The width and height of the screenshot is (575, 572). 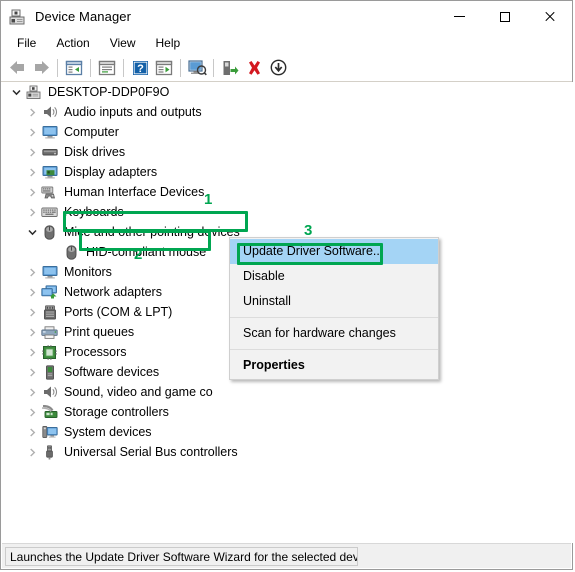 What do you see at coordinates (26, 43) in the screenshot?
I see `menu-file: File` at bounding box center [26, 43].